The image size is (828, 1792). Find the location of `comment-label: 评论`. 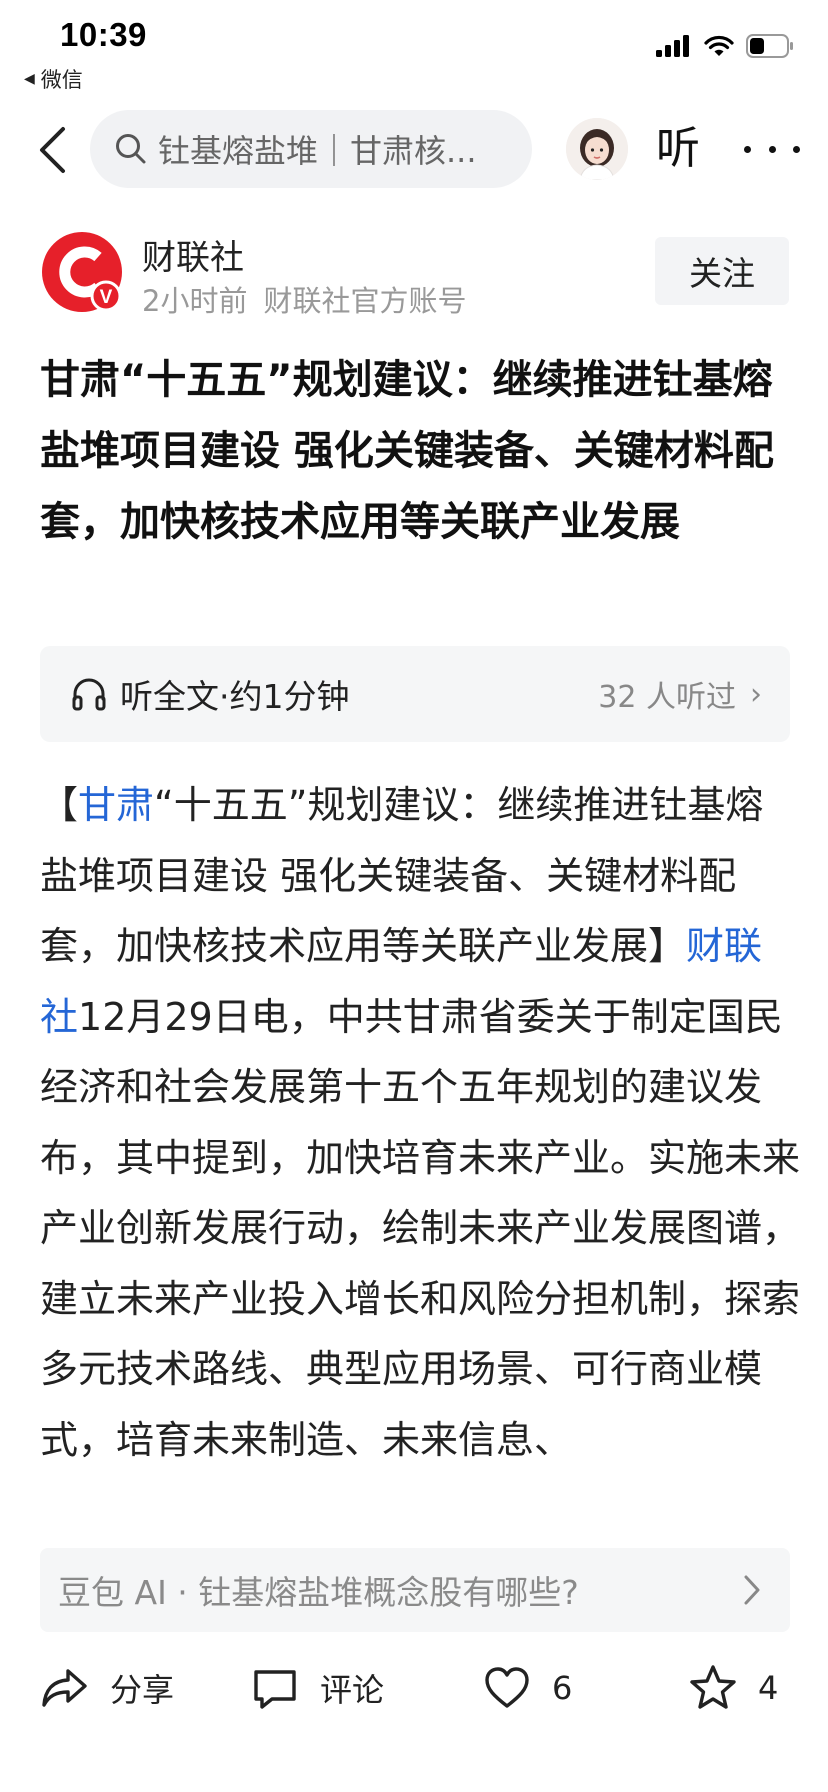

comment-label: 评论 is located at coordinates (352, 1690).